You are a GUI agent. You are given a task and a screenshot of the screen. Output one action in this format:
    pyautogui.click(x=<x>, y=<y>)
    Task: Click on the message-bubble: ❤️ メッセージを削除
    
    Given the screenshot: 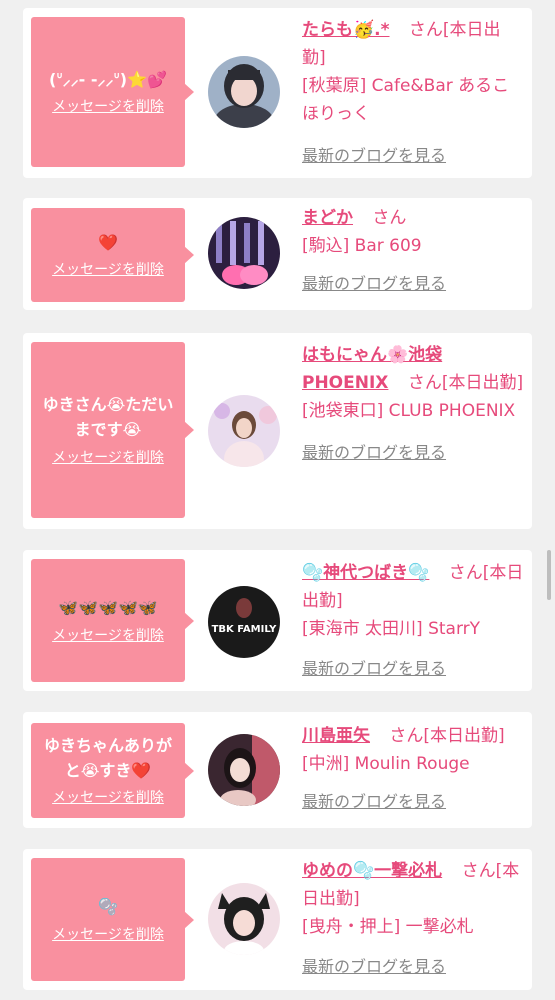 What is the action you would take?
    pyautogui.click(x=112, y=255)
    